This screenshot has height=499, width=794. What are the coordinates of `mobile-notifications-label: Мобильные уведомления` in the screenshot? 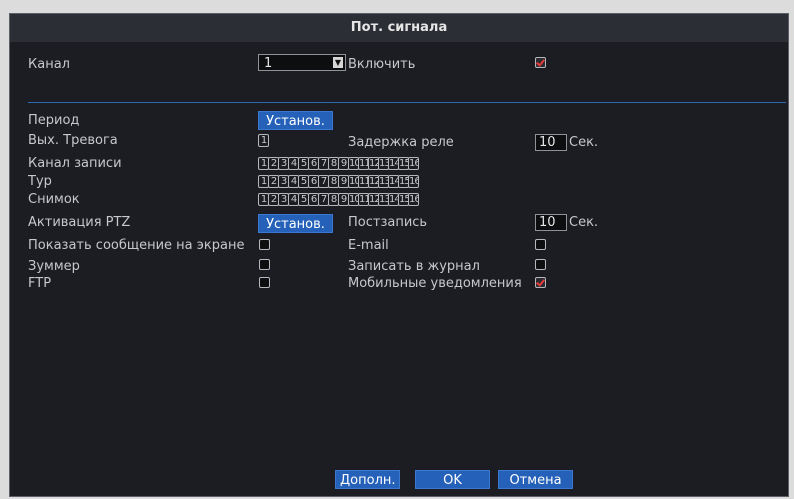 It's located at (435, 283).